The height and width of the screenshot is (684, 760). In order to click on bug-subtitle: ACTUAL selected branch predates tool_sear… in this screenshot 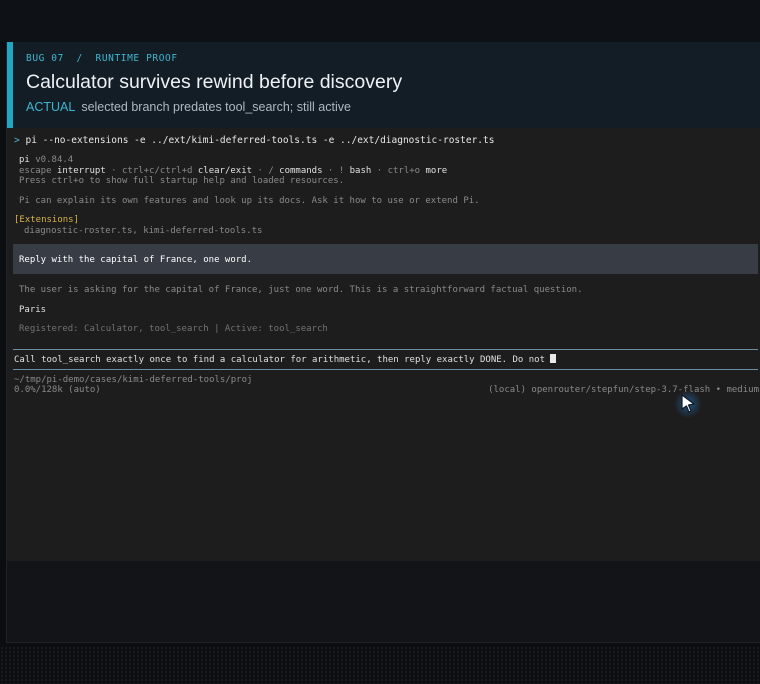, I will do `click(188, 107)`.